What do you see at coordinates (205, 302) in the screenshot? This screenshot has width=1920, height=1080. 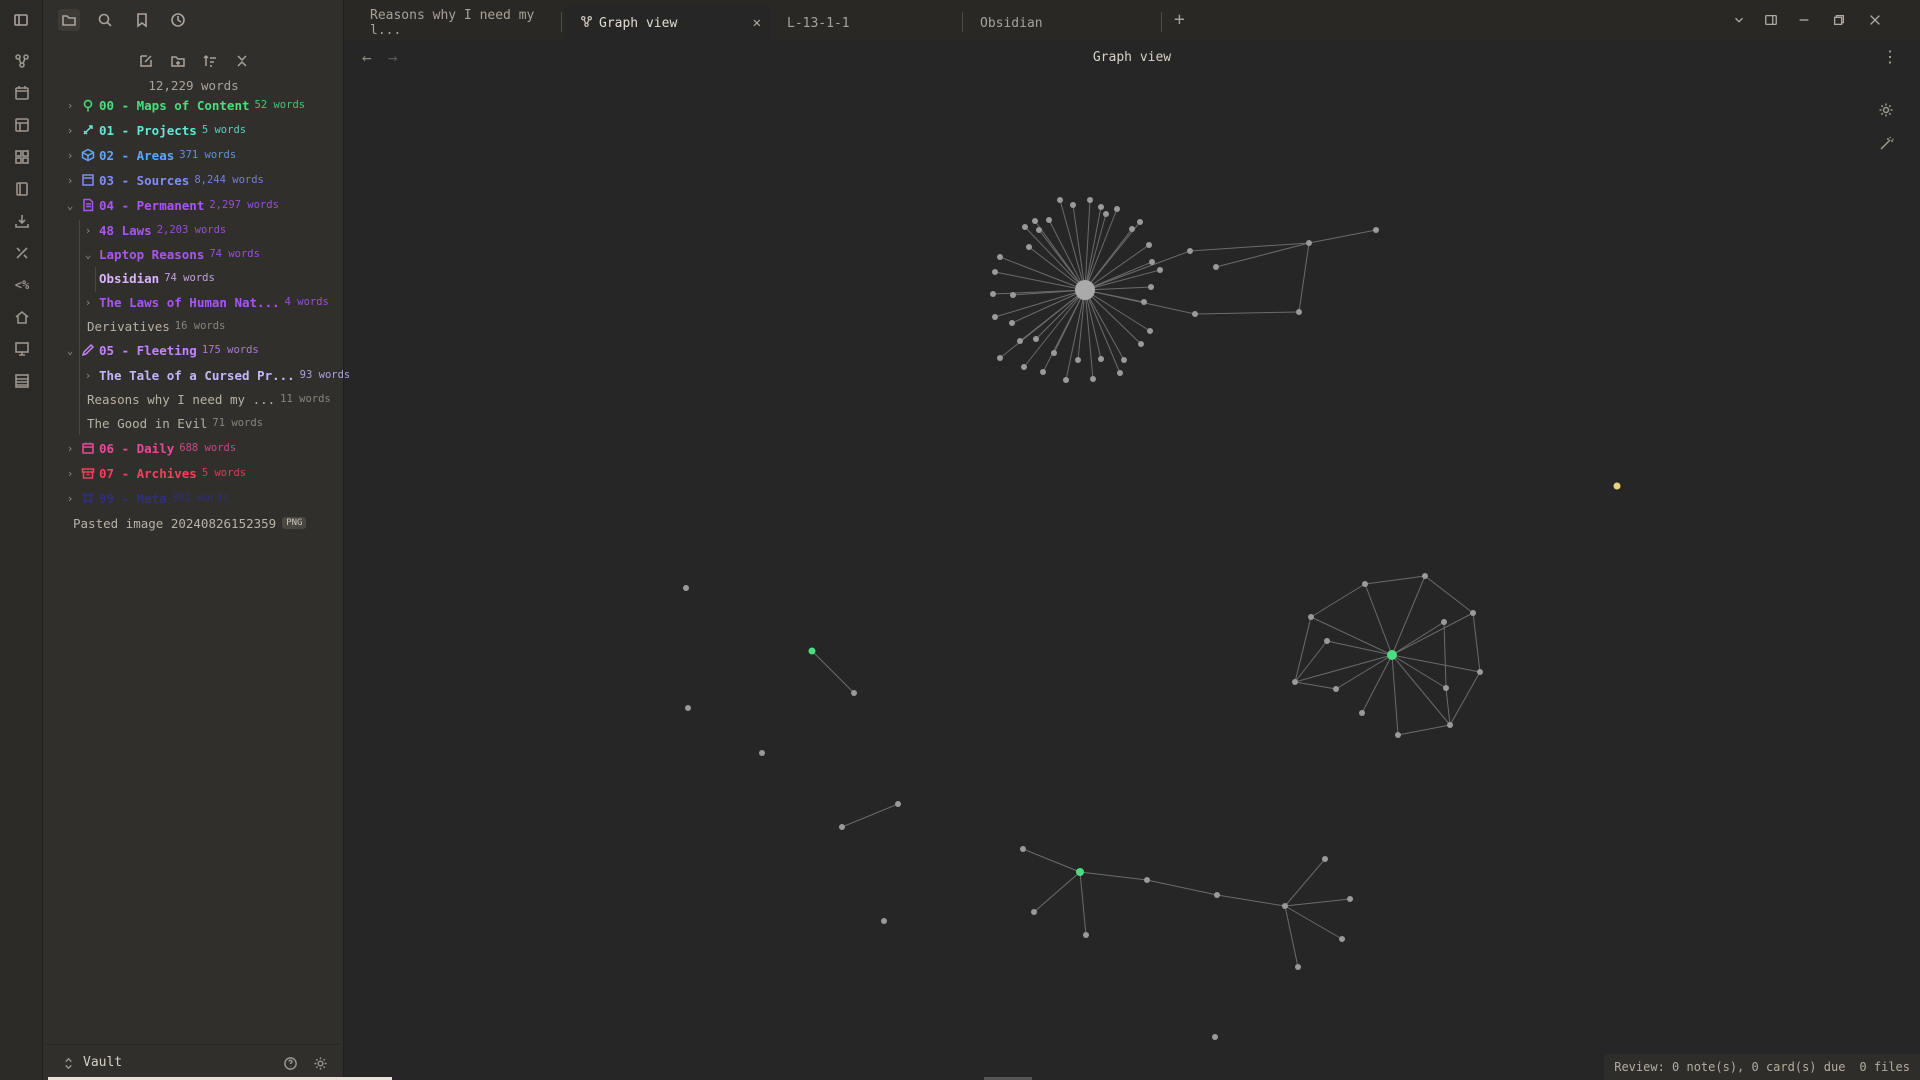 I see `folder-item: › The Laws of Human Nat... 4 words` at bounding box center [205, 302].